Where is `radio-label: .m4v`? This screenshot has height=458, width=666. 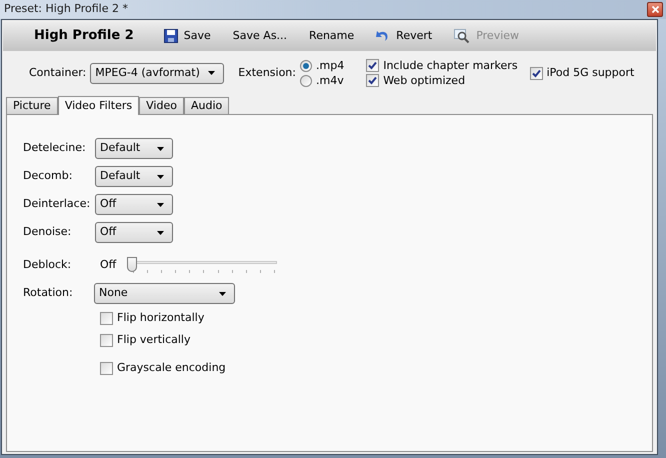
radio-label: .m4v is located at coordinates (330, 81).